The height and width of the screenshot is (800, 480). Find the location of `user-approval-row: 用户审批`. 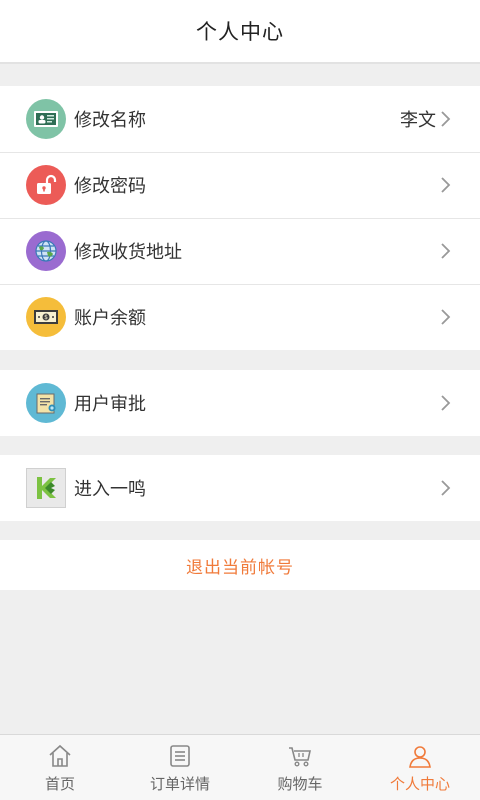

user-approval-row: 用户审批 is located at coordinates (240, 403).